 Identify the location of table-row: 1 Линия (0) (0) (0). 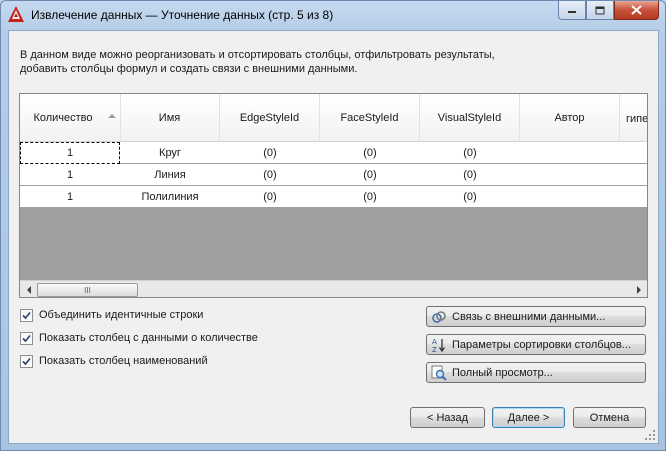
(333, 175).